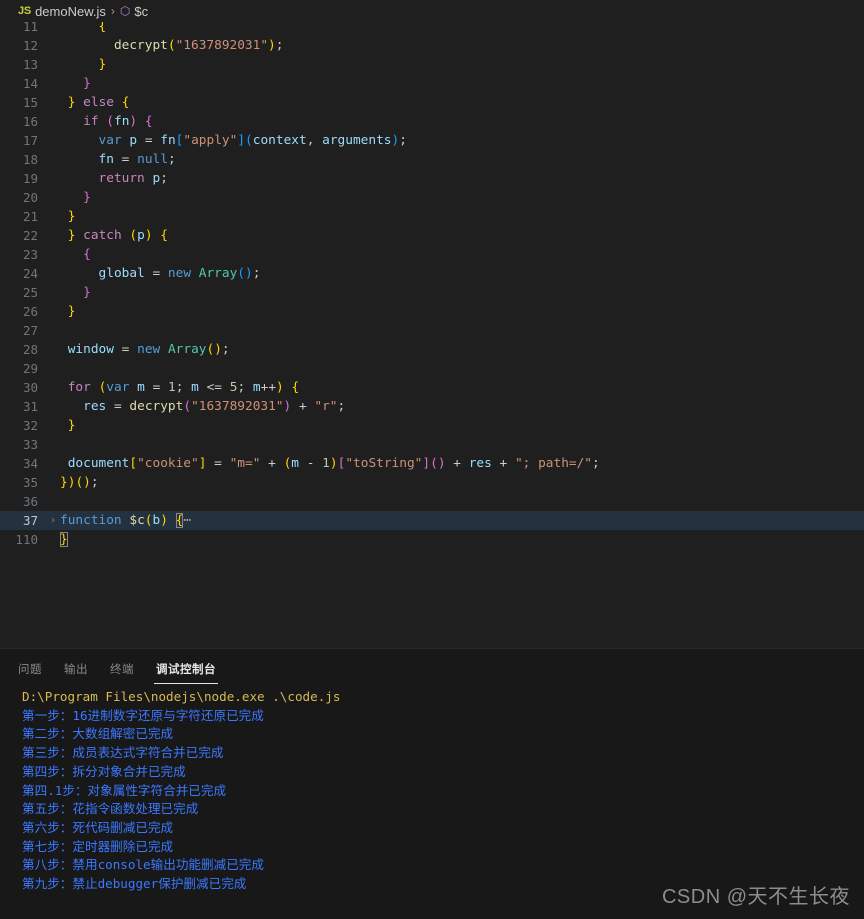  I want to click on code-line: 20 }, so click(432, 197).